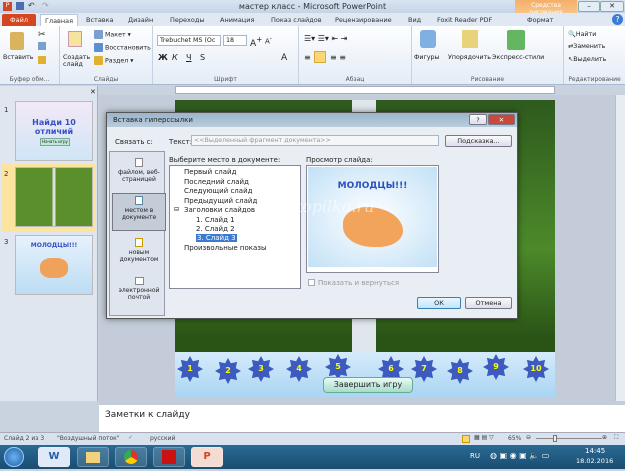 This screenshot has height=471, width=625. What do you see at coordinates (296, 20) in the screenshot?
I see `tab-slideshow: Показ слайдов` at bounding box center [296, 20].